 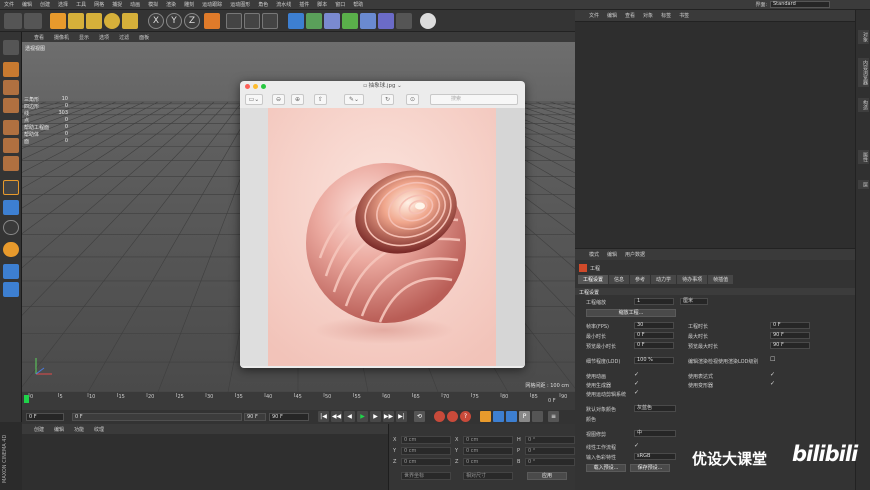 I want to click on material-menu-item-1: 编辑, so click(x=59, y=429).